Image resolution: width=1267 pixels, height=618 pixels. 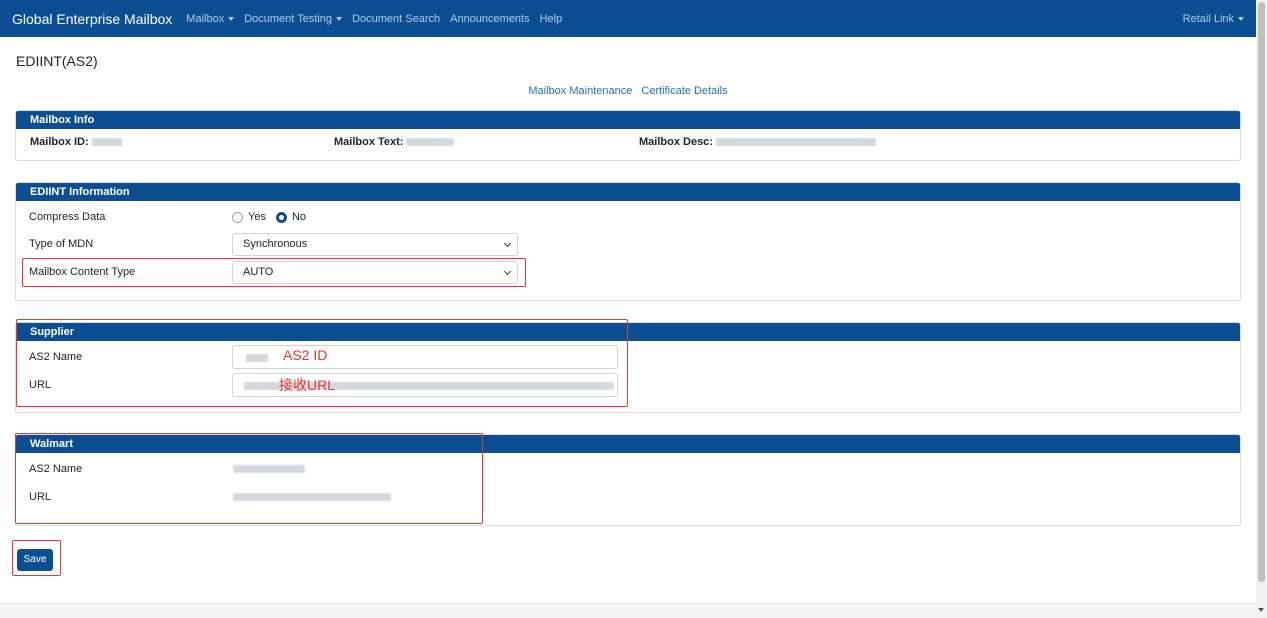 I want to click on mailbox-id-redacted, so click(x=106, y=142).